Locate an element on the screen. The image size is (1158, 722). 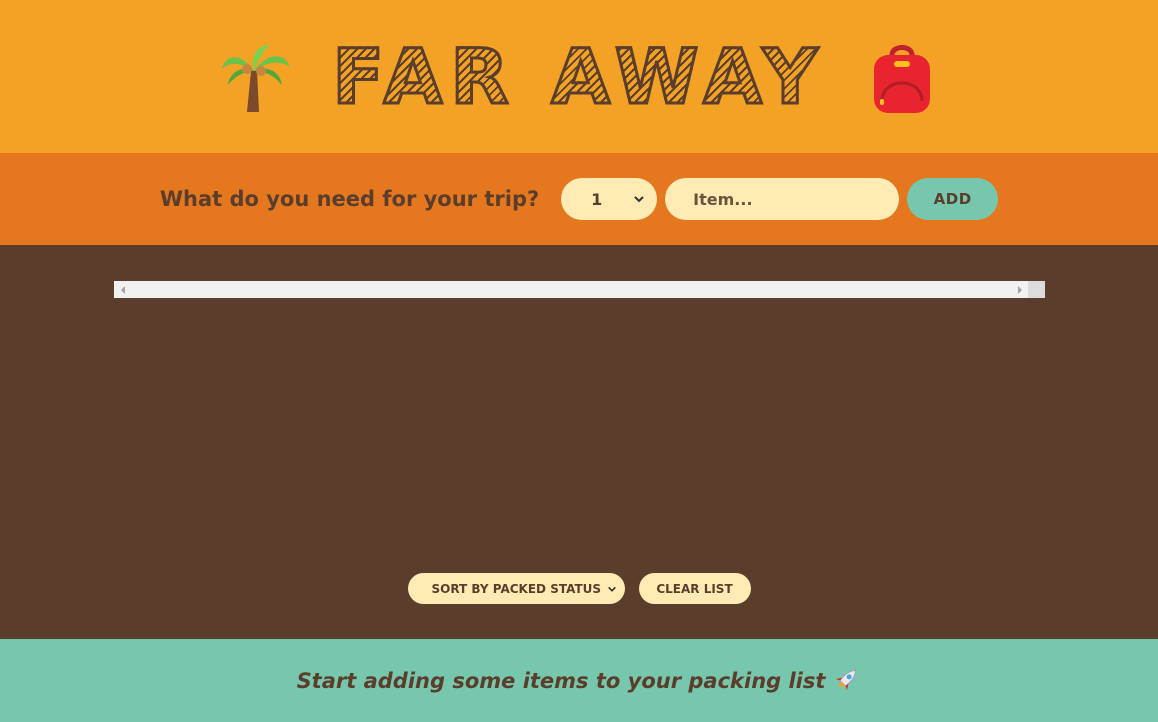
horizontal-scrollbar is located at coordinates (579, 289).